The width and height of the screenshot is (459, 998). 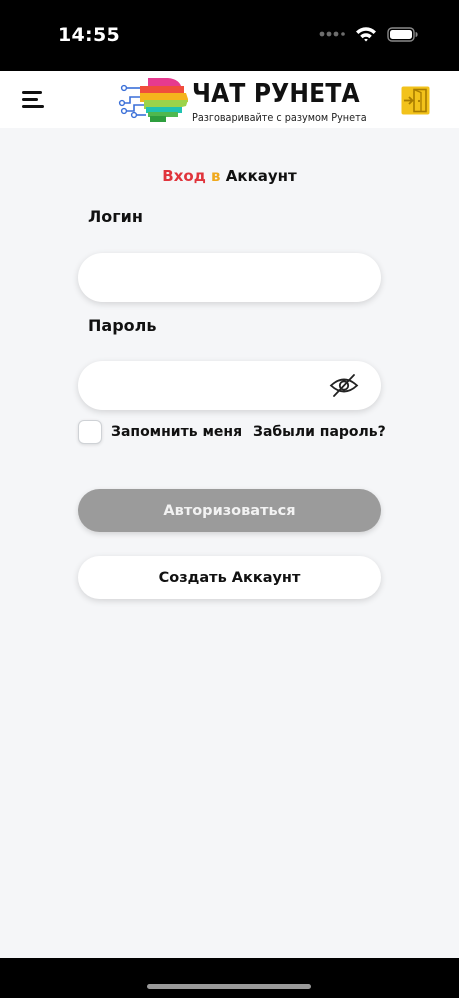 I want to click on home-indicator, so click(x=229, y=986).